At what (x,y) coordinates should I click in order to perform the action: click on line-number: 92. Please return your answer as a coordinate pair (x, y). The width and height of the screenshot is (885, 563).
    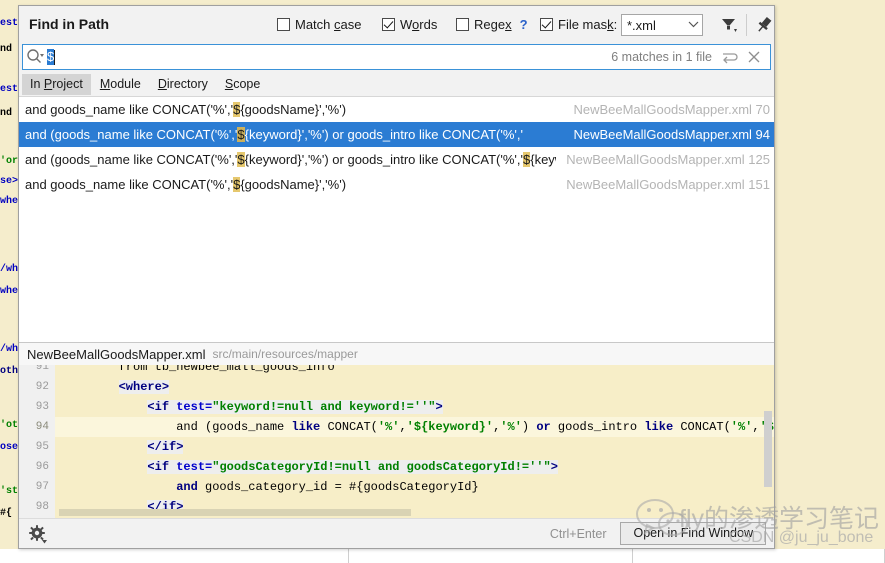
    Looking at the image, I should click on (42, 387).